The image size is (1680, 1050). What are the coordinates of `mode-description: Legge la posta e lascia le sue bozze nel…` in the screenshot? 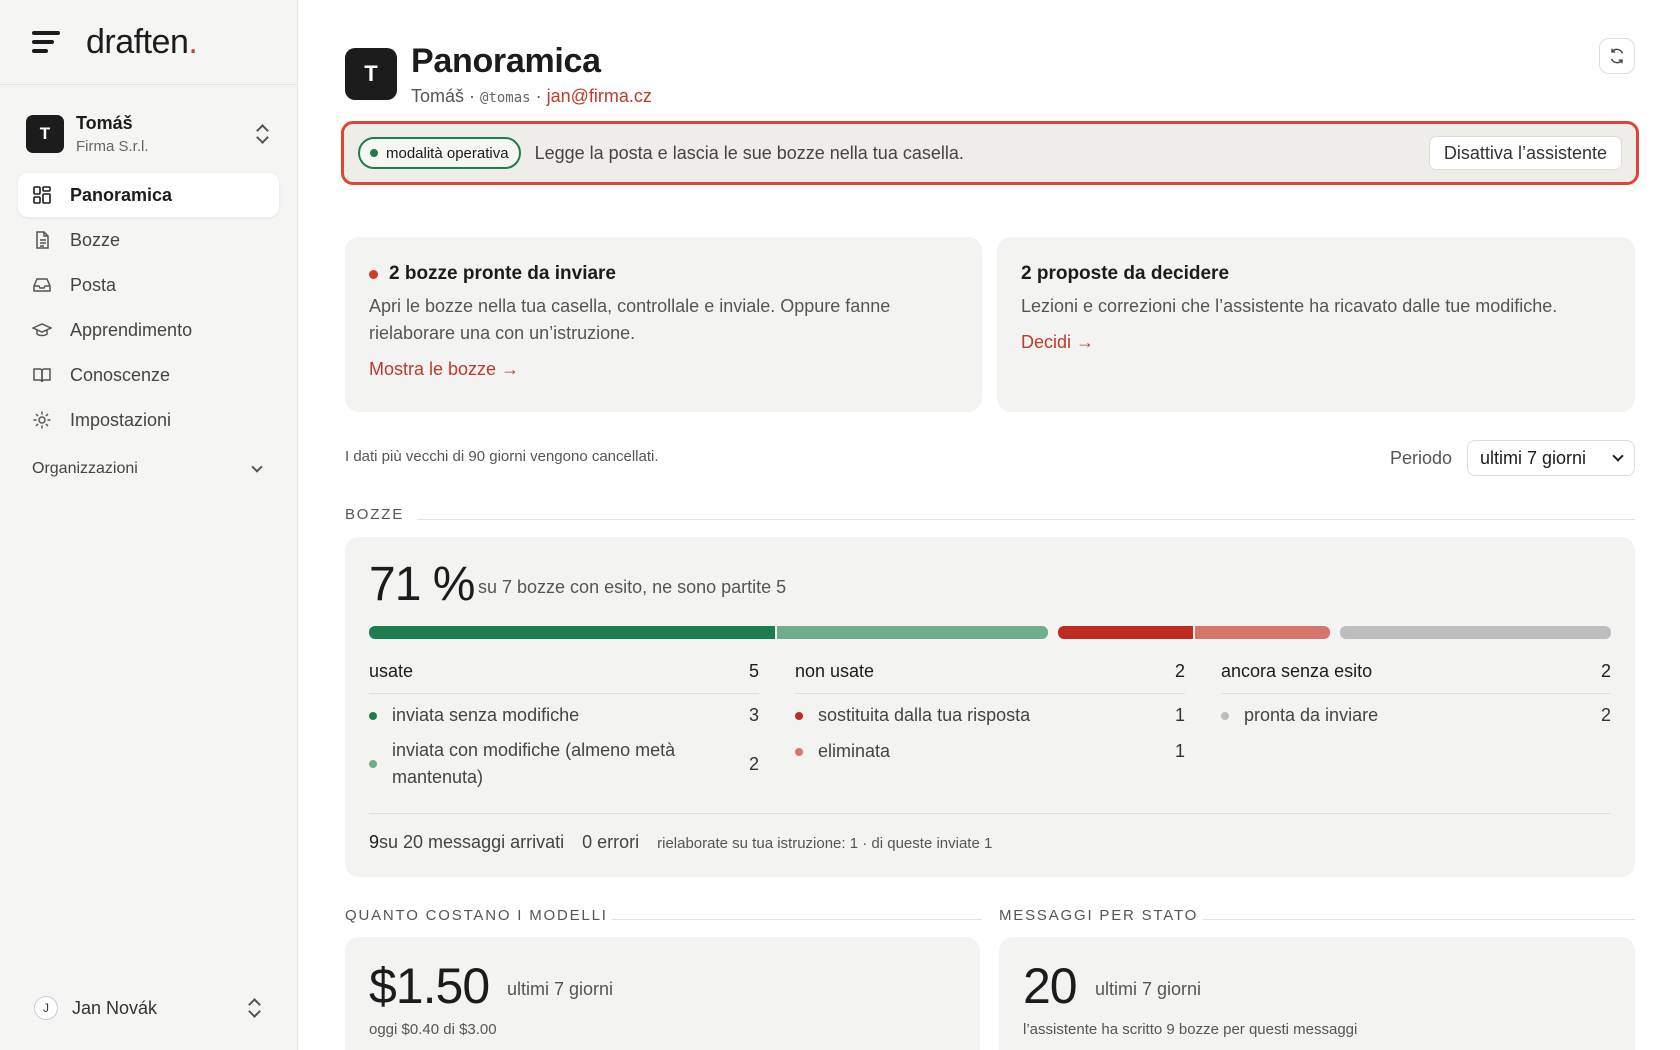 It's located at (749, 152).